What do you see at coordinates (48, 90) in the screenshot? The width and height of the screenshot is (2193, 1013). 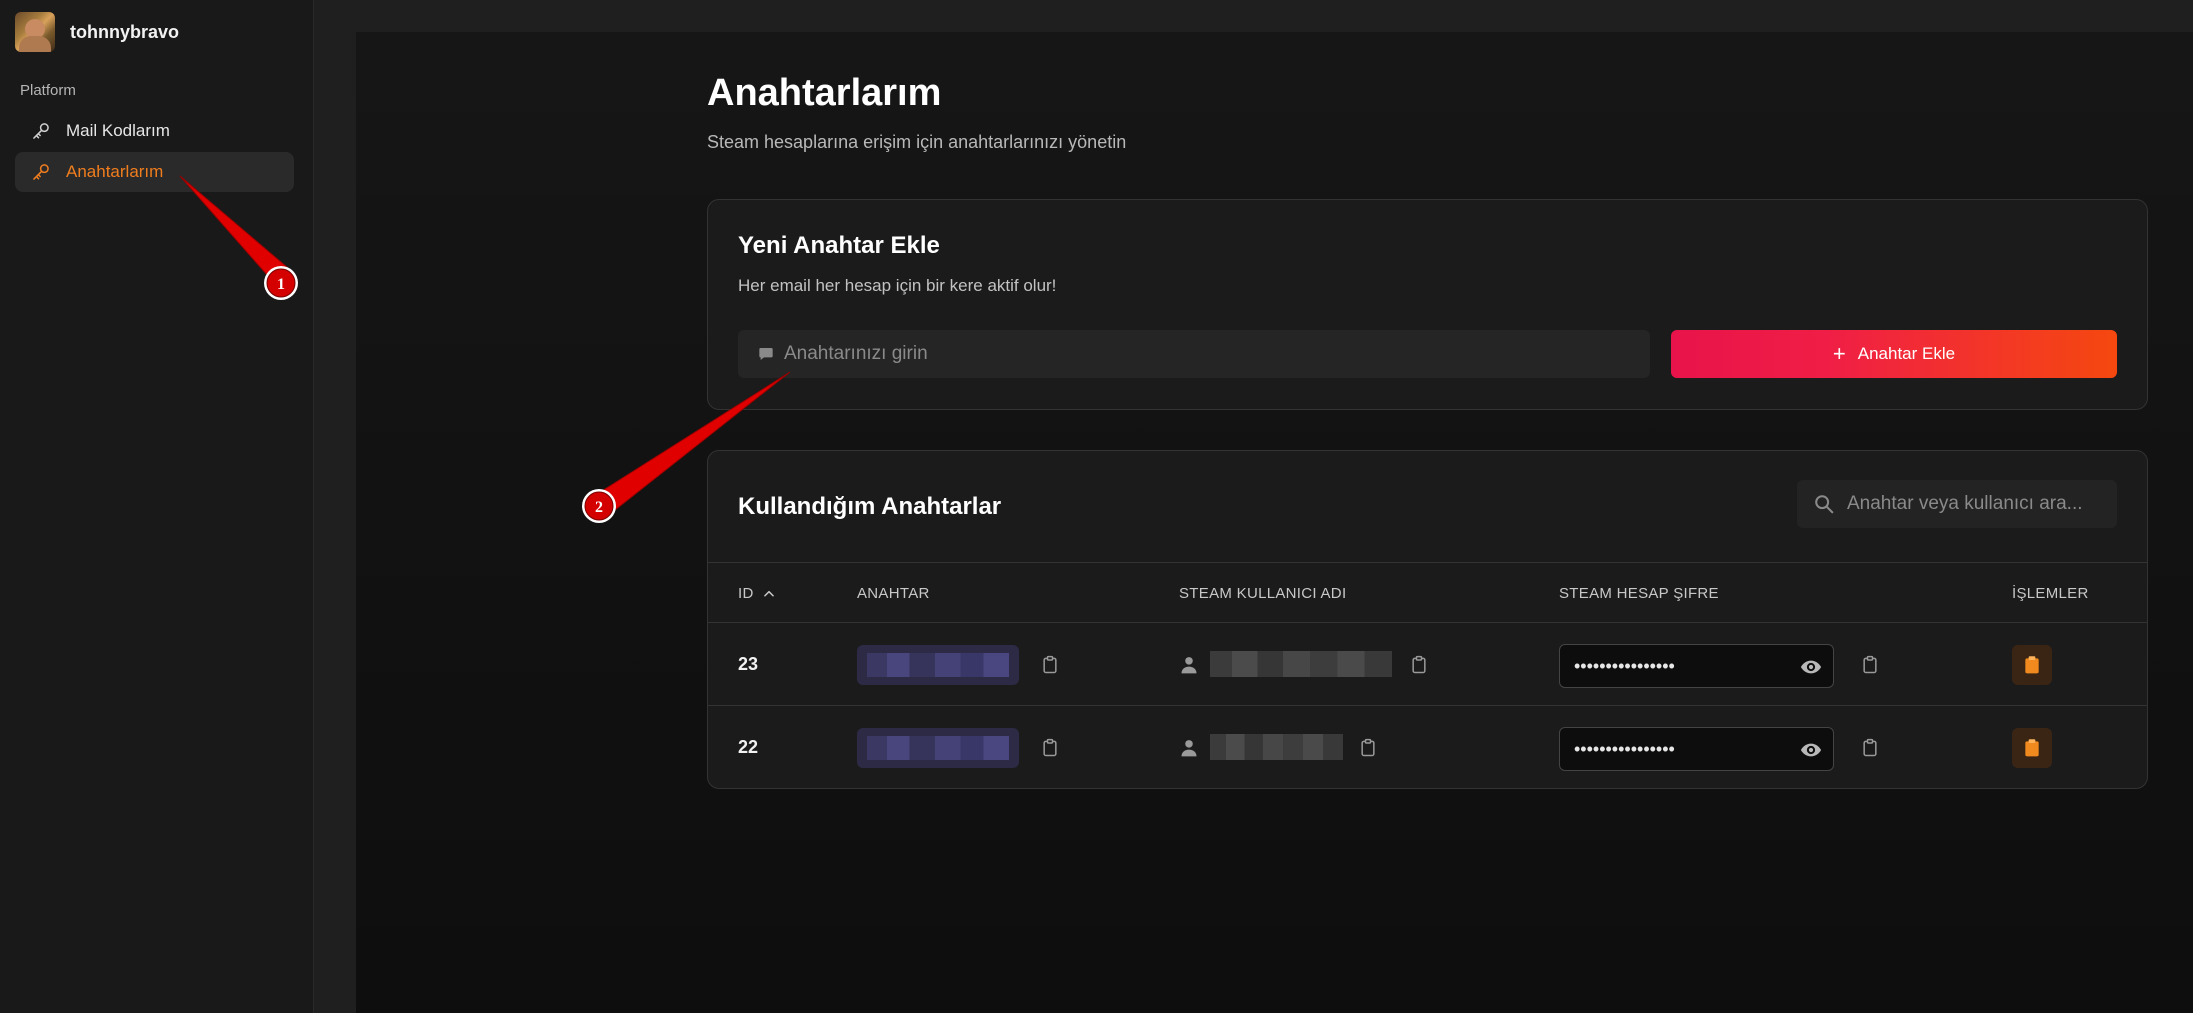 I see `sidebar-section-label: Platform` at bounding box center [48, 90].